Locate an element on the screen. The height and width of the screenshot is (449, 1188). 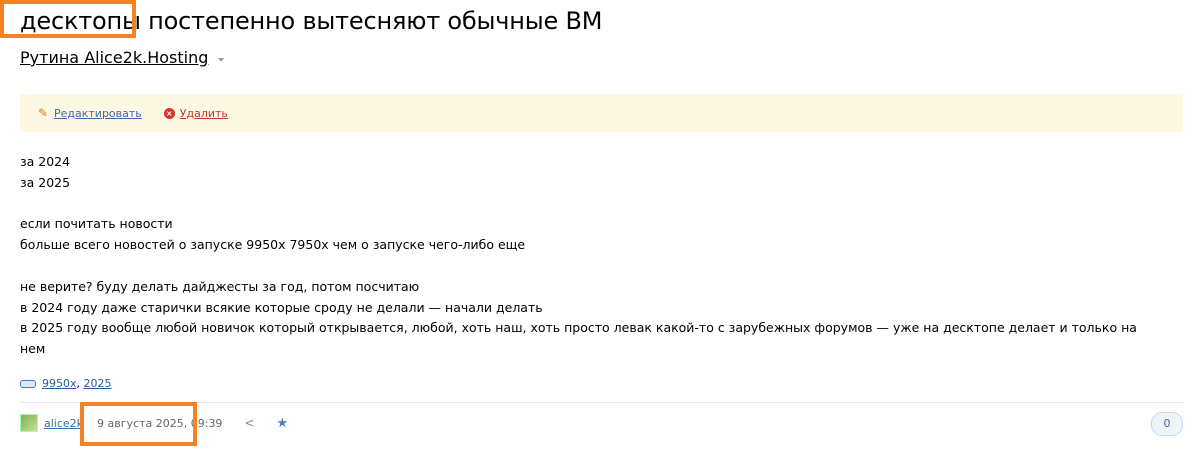
content-line: за 2025 is located at coordinates (45, 182).